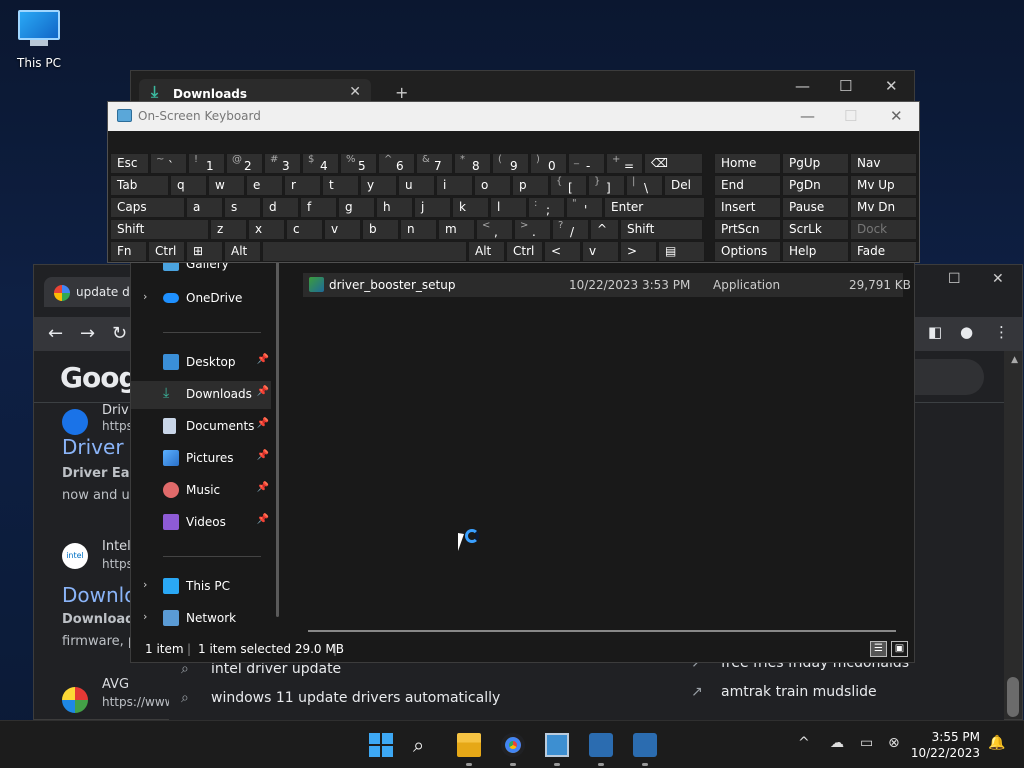  Describe the element at coordinates (1001, 332) in the screenshot. I see `menu-icon: ⋮` at that location.